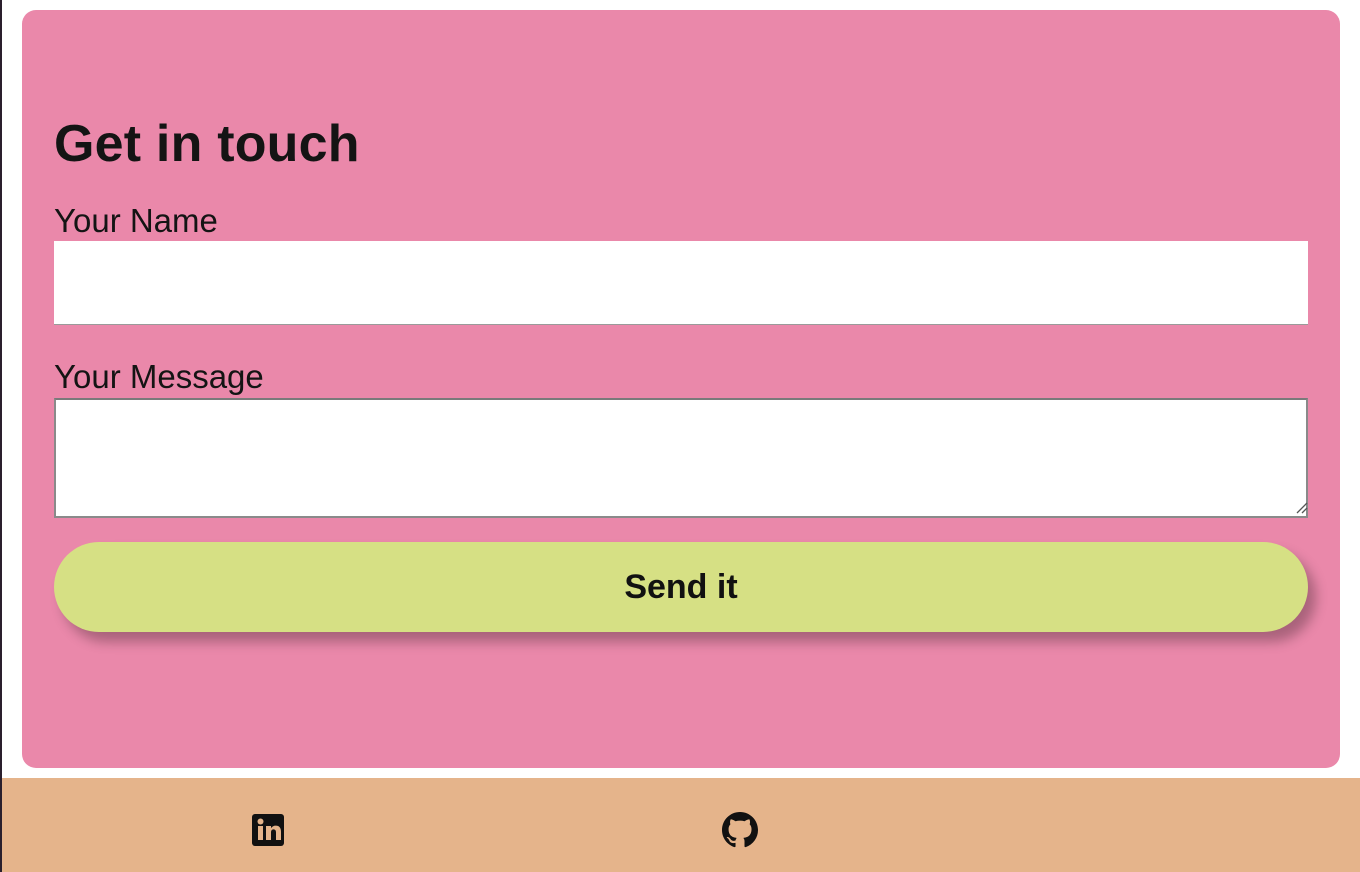 This screenshot has width=1360, height=872. I want to click on resize-grip-icon, so click(1301, 507).